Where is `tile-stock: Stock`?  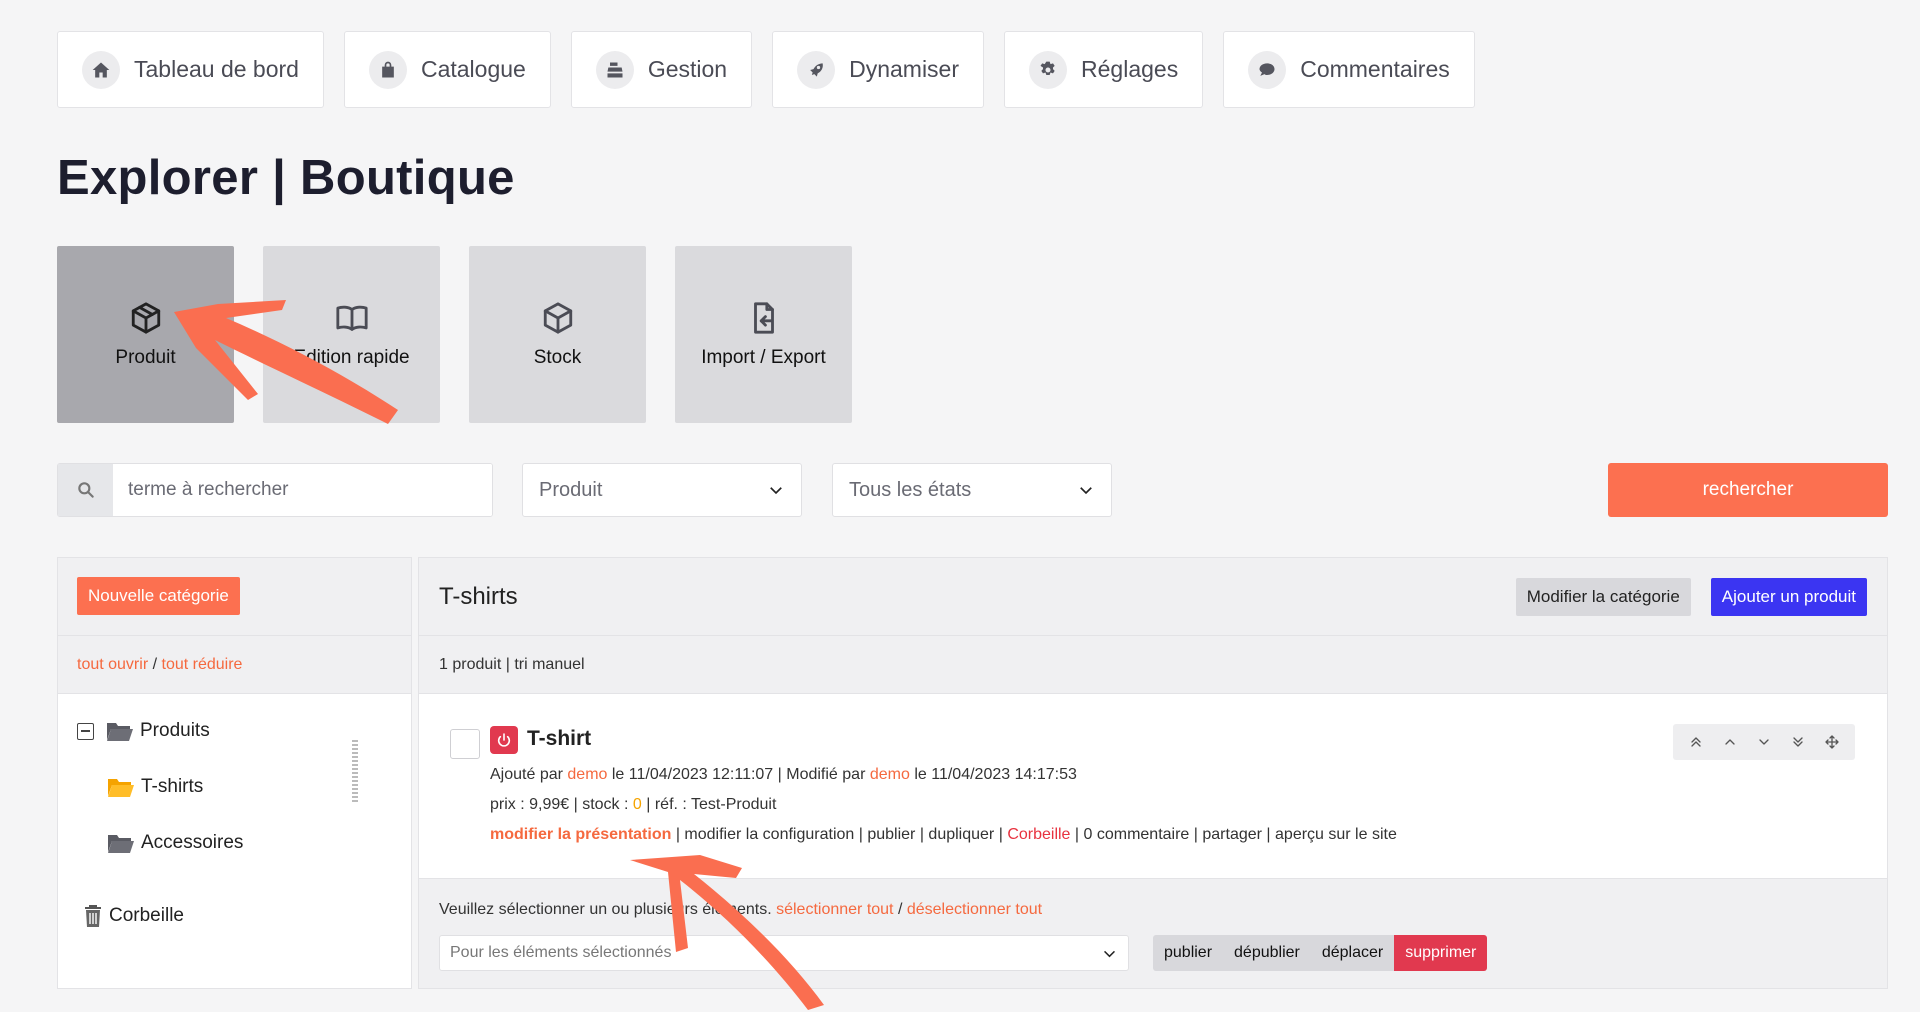
tile-stock: Stock is located at coordinates (557, 334).